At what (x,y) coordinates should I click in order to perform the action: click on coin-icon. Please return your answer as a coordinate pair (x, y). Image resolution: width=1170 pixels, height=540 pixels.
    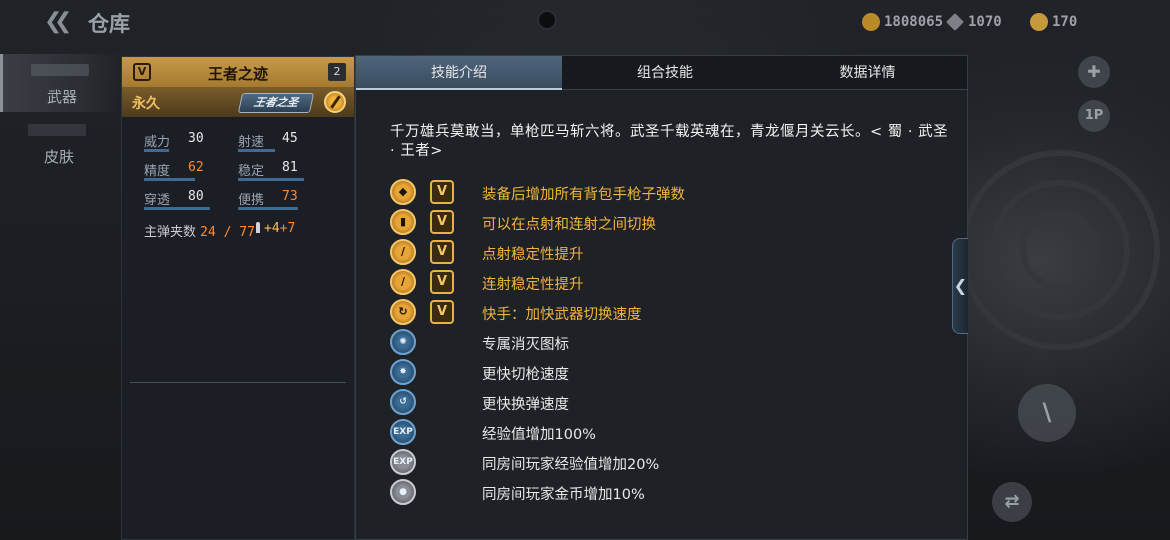
    Looking at the image, I should click on (335, 102).